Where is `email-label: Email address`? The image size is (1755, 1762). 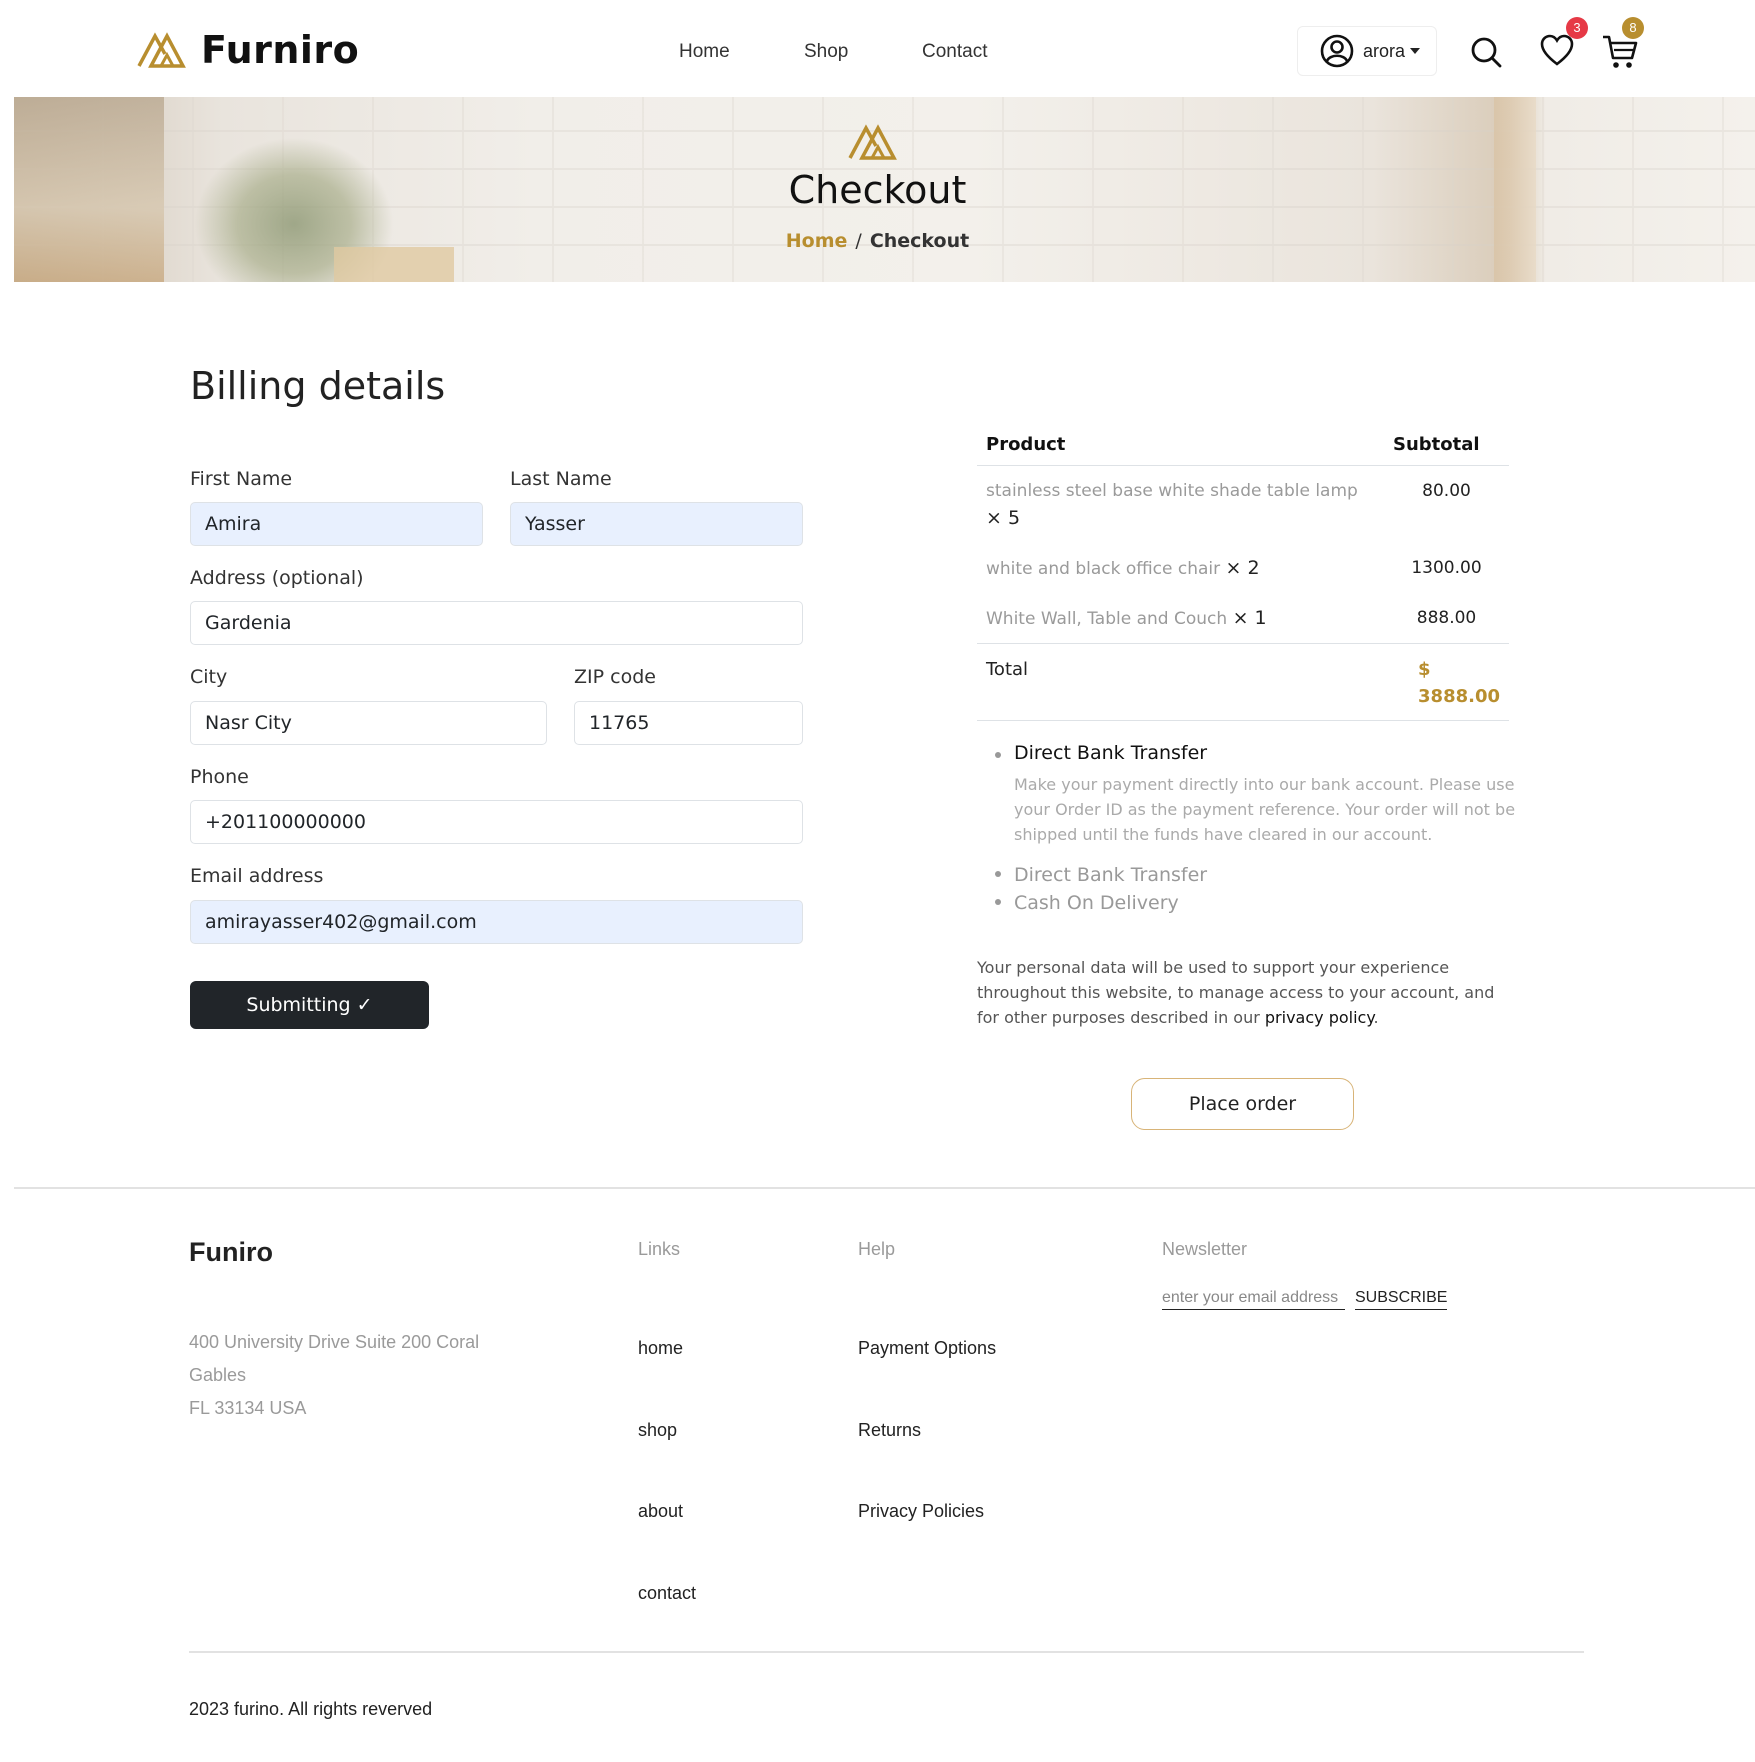 email-label: Email address is located at coordinates (257, 876).